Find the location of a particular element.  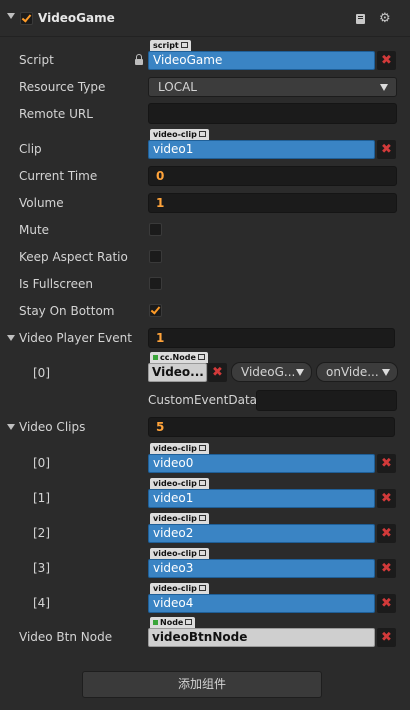

node-type-tag: Node is located at coordinates (173, 622).